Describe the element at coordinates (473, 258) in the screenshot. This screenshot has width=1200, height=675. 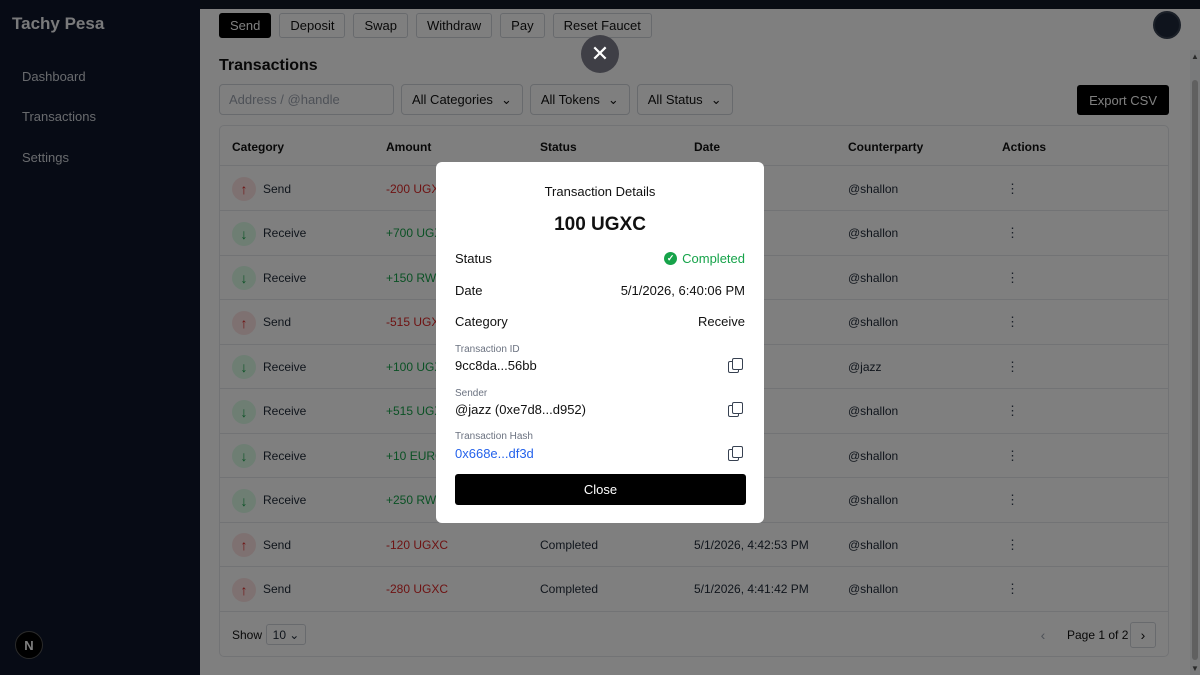
I see `status-label: Status` at that location.